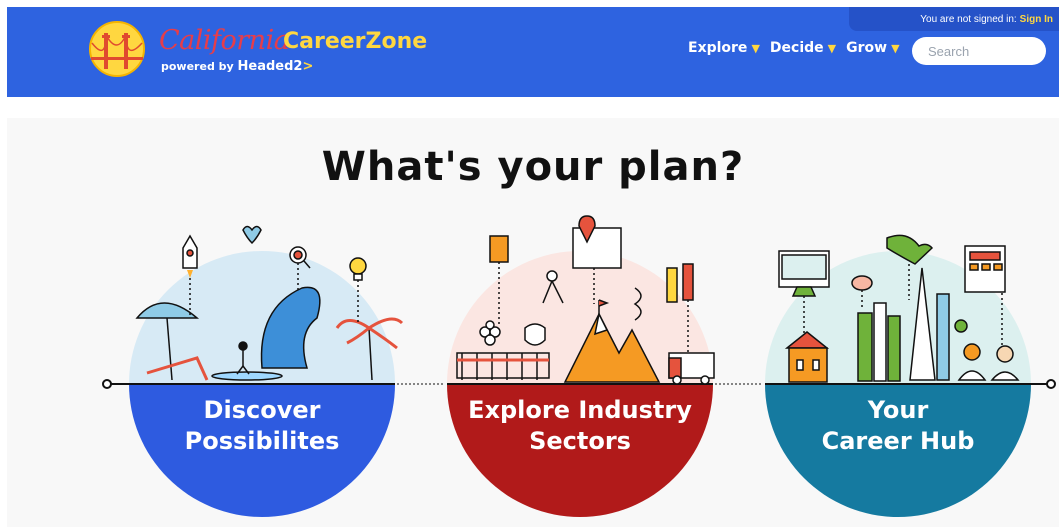 The image size is (1059, 527). What do you see at coordinates (224, 40) in the screenshot?
I see `brand-california: California` at bounding box center [224, 40].